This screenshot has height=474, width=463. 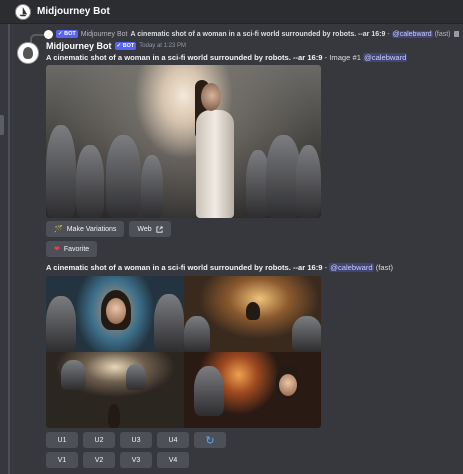 I want to click on channel-header: Midjourney Bot, so click(x=231, y=12).